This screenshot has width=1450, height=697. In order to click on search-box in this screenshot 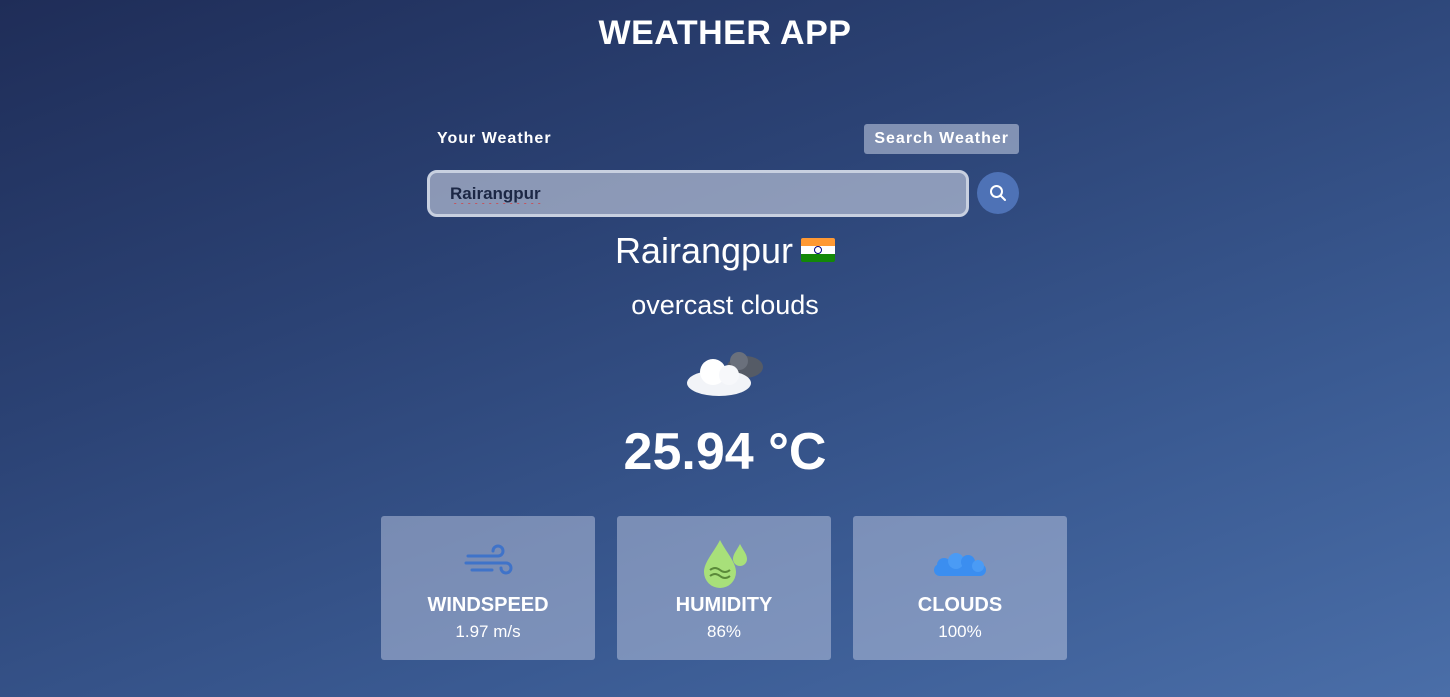, I will do `click(698, 193)`.